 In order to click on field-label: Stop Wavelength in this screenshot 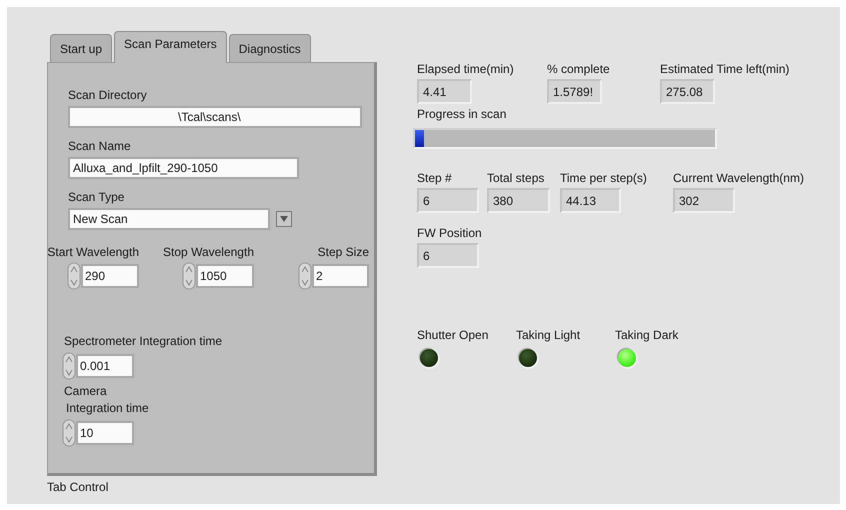, I will do `click(208, 252)`.